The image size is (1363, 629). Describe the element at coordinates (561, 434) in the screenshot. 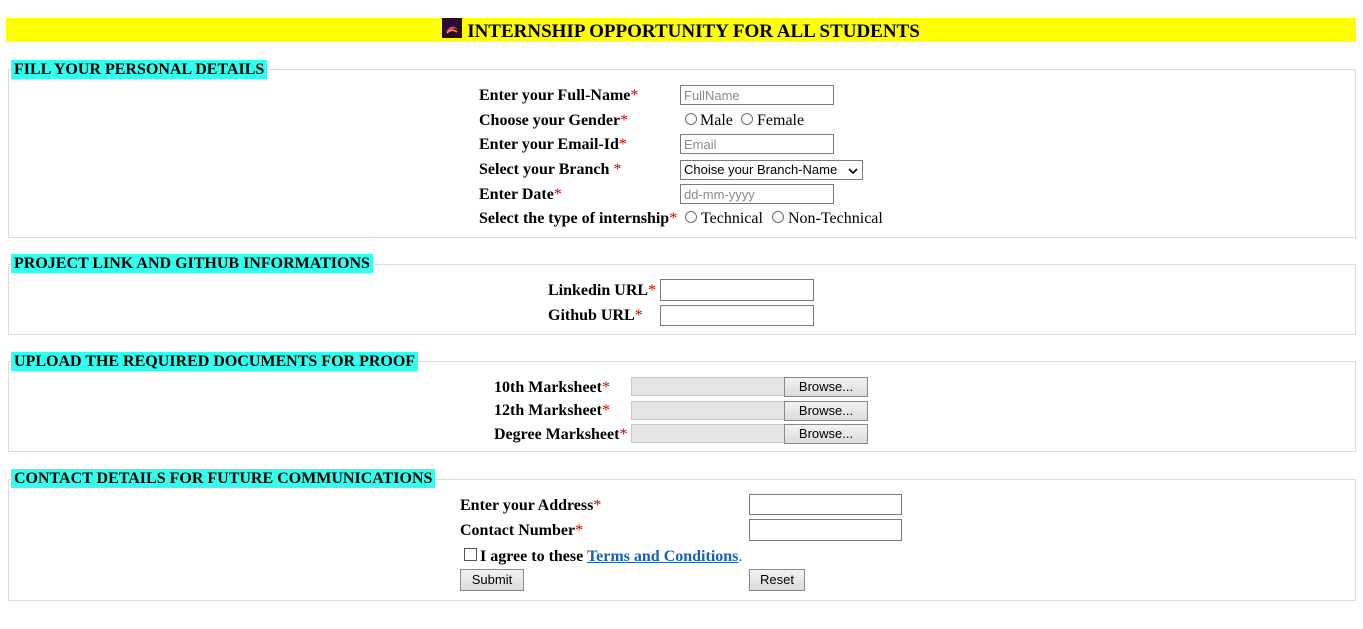

I see `degree-marksheet-label: Degree Marksheet*` at that location.